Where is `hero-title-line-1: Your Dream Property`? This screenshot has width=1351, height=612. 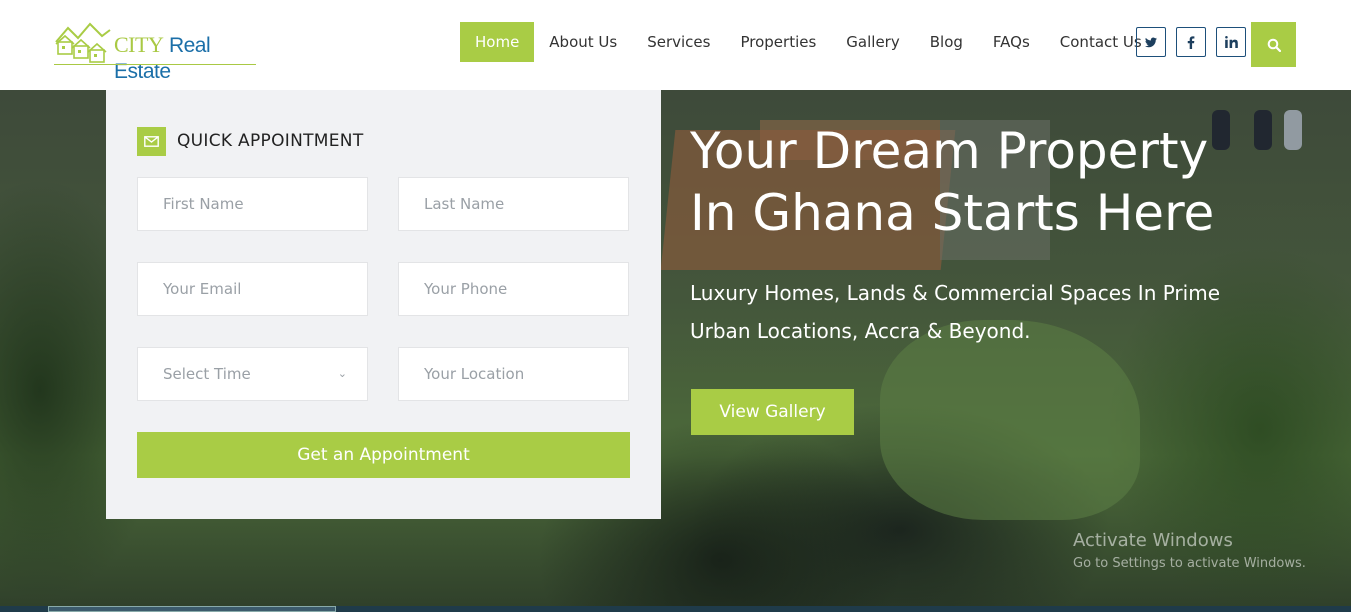 hero-title-line-1: Your Dream Property is located at coordinates (949, 151).